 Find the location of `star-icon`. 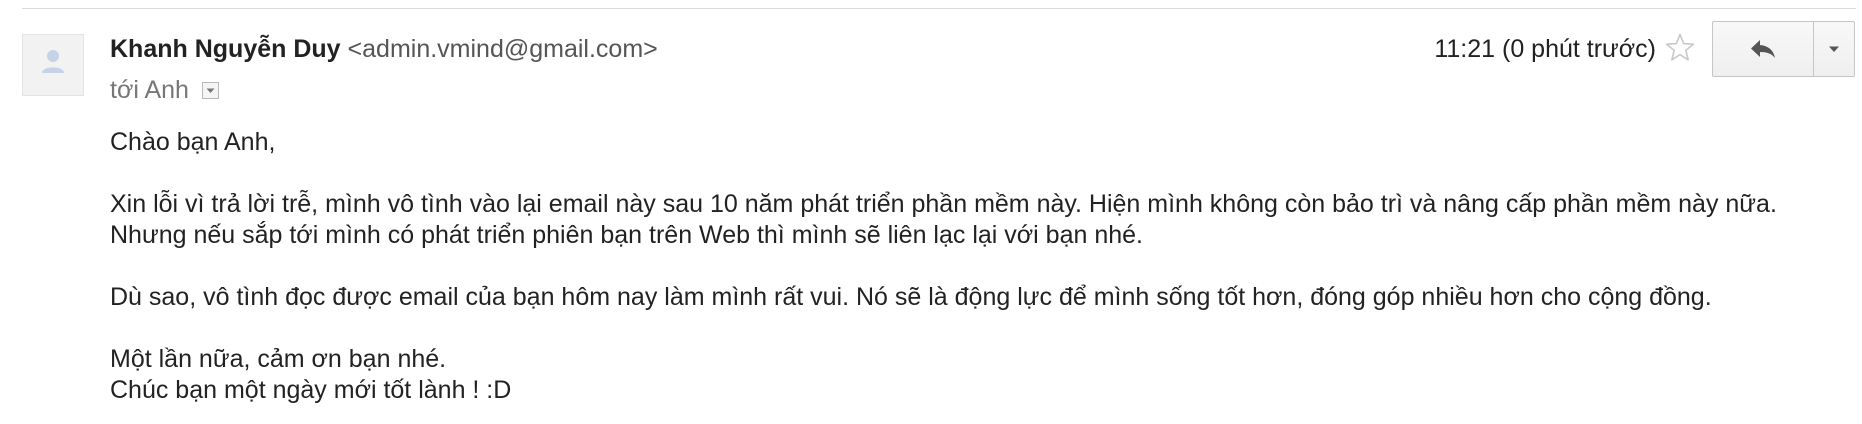

star-icon is located at coordinates (1680, 48).